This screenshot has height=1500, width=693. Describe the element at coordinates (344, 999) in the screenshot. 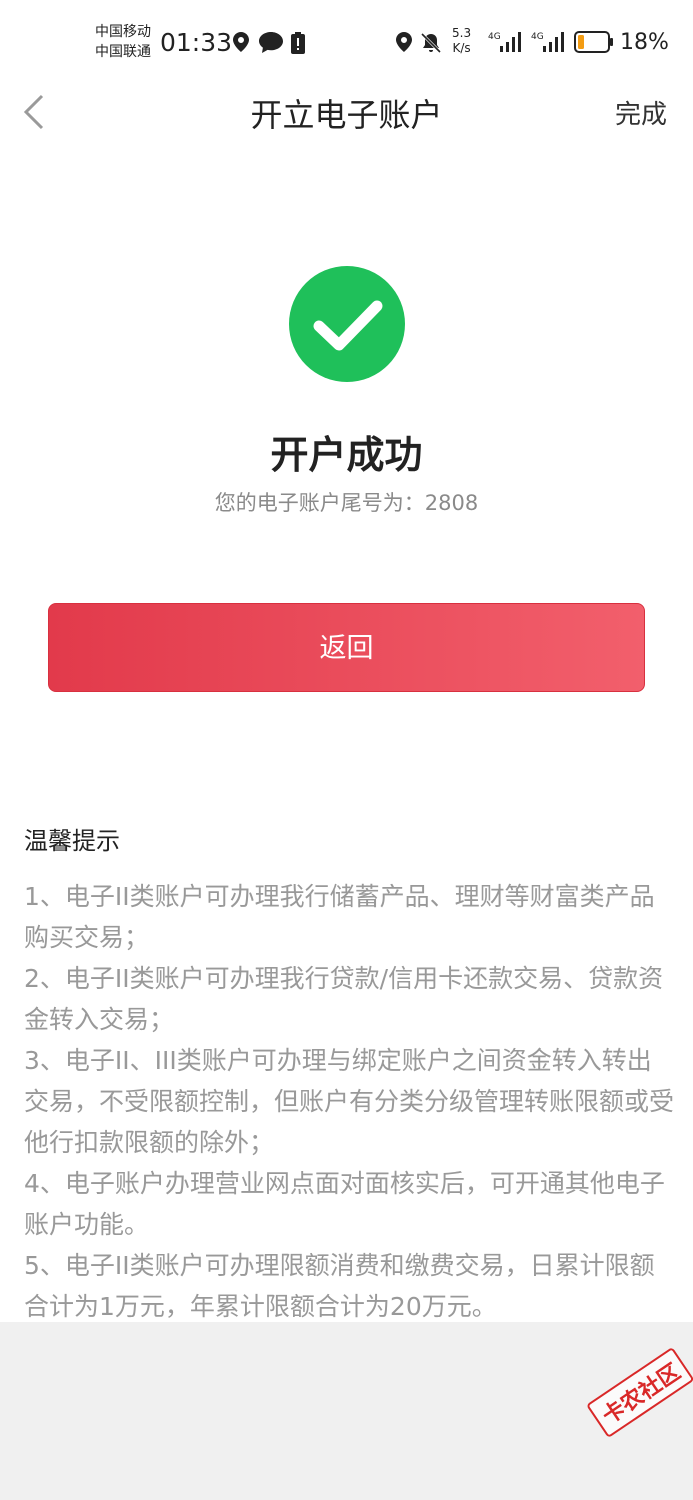

I see `tip-item: 2、电子II类账户可办理我行贷款/信用卡还款交易、贷款资金转入交易；` at that location.